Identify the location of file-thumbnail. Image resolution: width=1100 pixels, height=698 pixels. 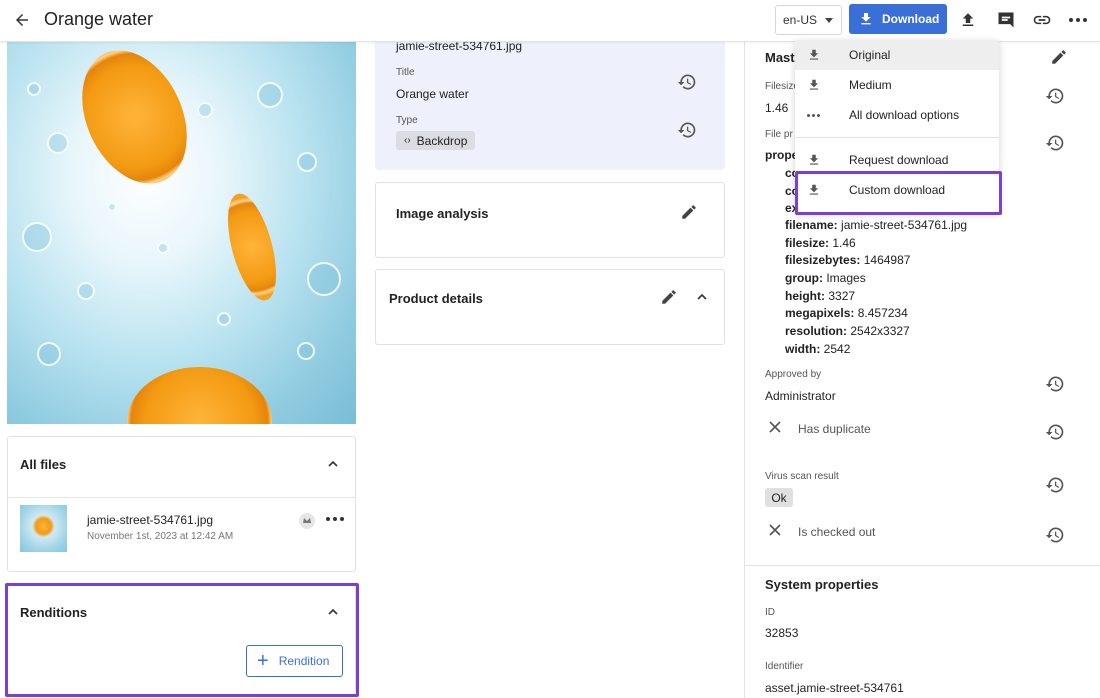
(43, 528).